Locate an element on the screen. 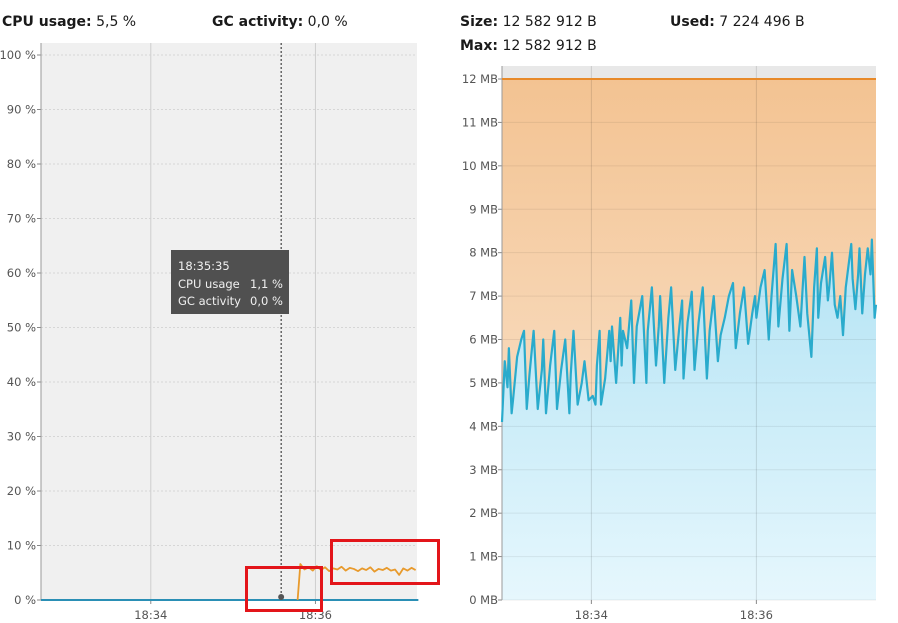  heap-y-tick-label: 10 MB is located at coordinates (480, 166).